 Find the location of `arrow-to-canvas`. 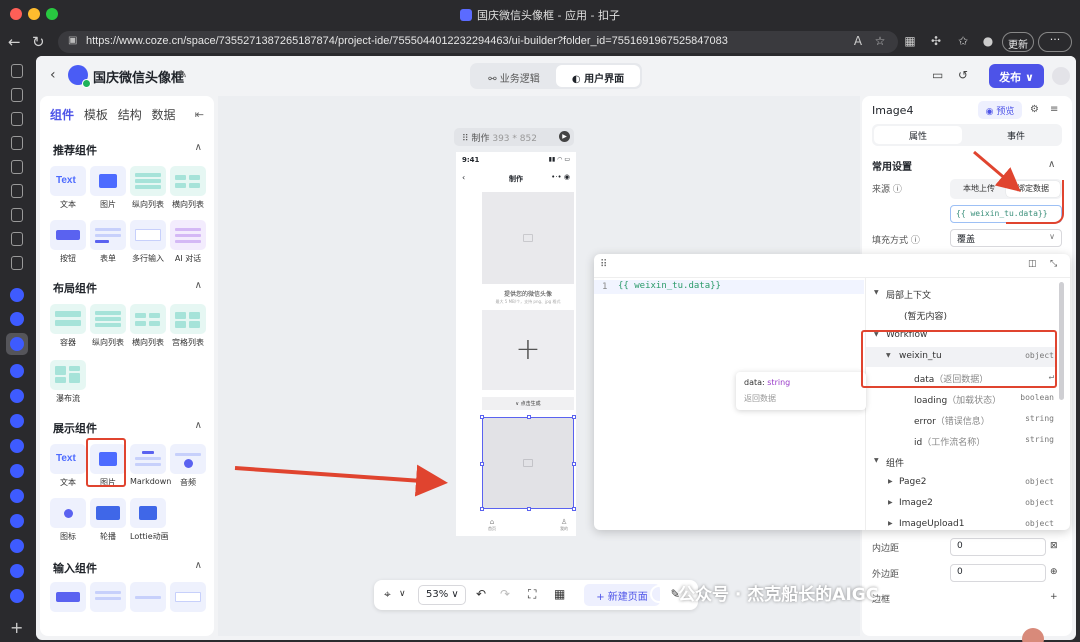

arrow-to-canvas is located at coordinates (341, 480).